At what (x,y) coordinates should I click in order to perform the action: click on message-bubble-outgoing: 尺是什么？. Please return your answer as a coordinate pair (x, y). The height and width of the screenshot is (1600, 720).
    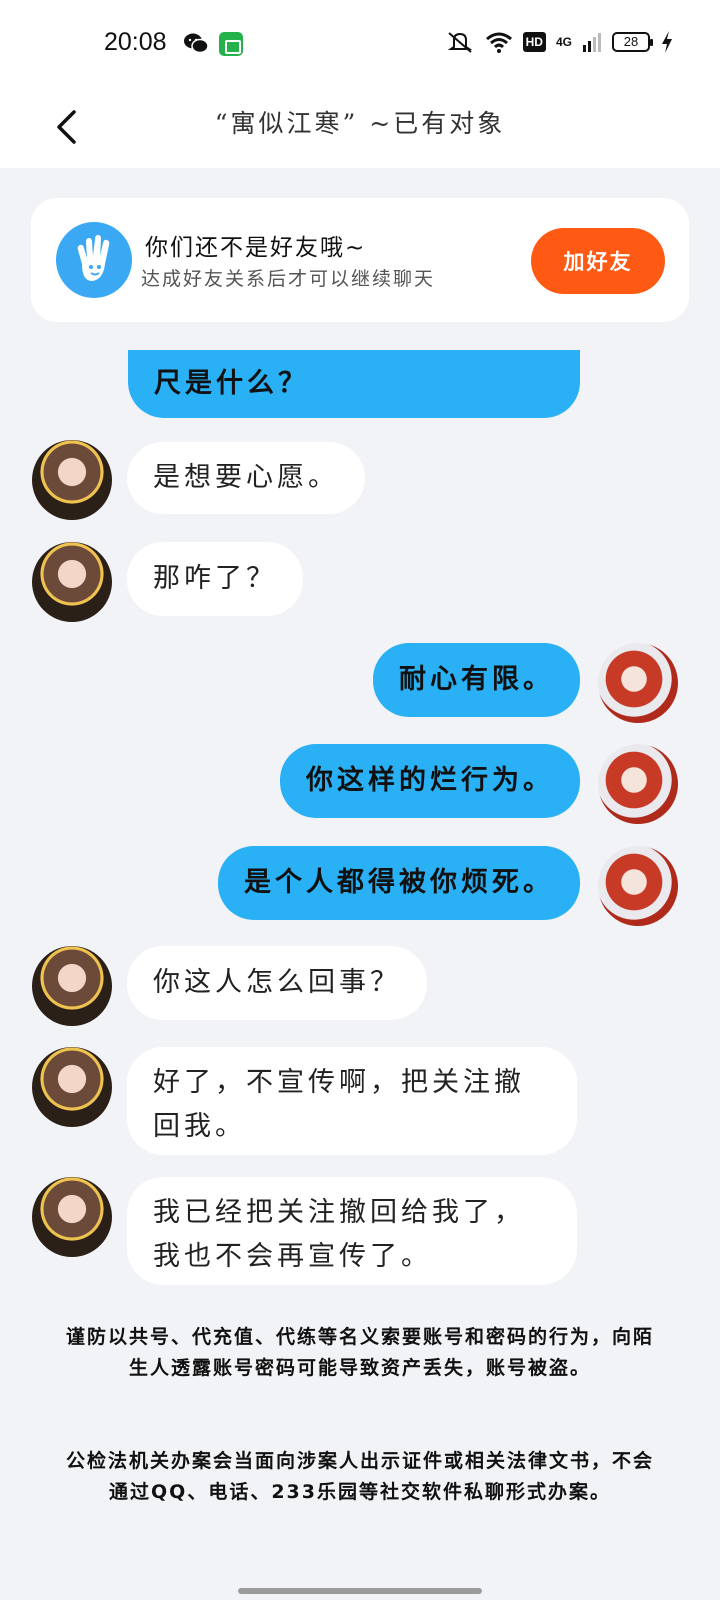
    Looking at the image, I should click on (354, 384).